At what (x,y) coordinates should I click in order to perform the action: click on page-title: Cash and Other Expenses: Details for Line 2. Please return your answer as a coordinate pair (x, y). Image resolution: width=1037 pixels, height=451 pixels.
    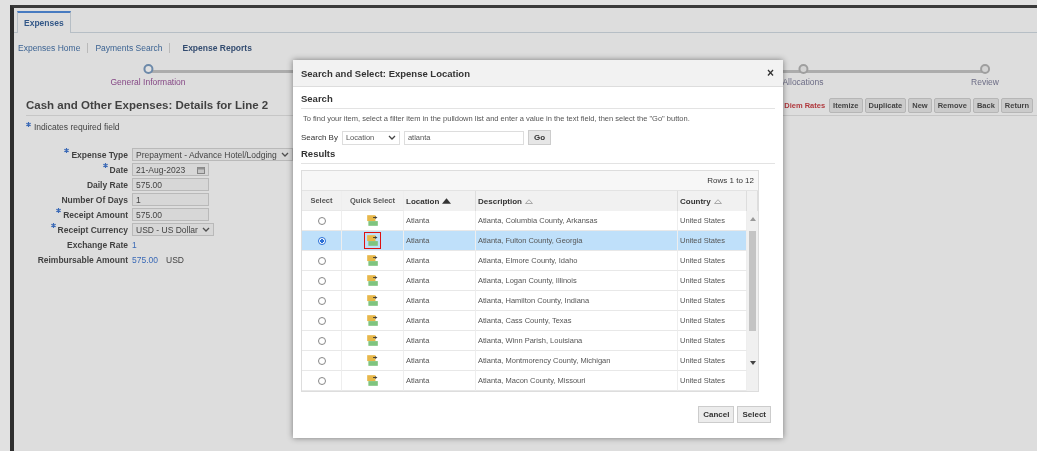
    Looking at the image, I should click on (147, 105).